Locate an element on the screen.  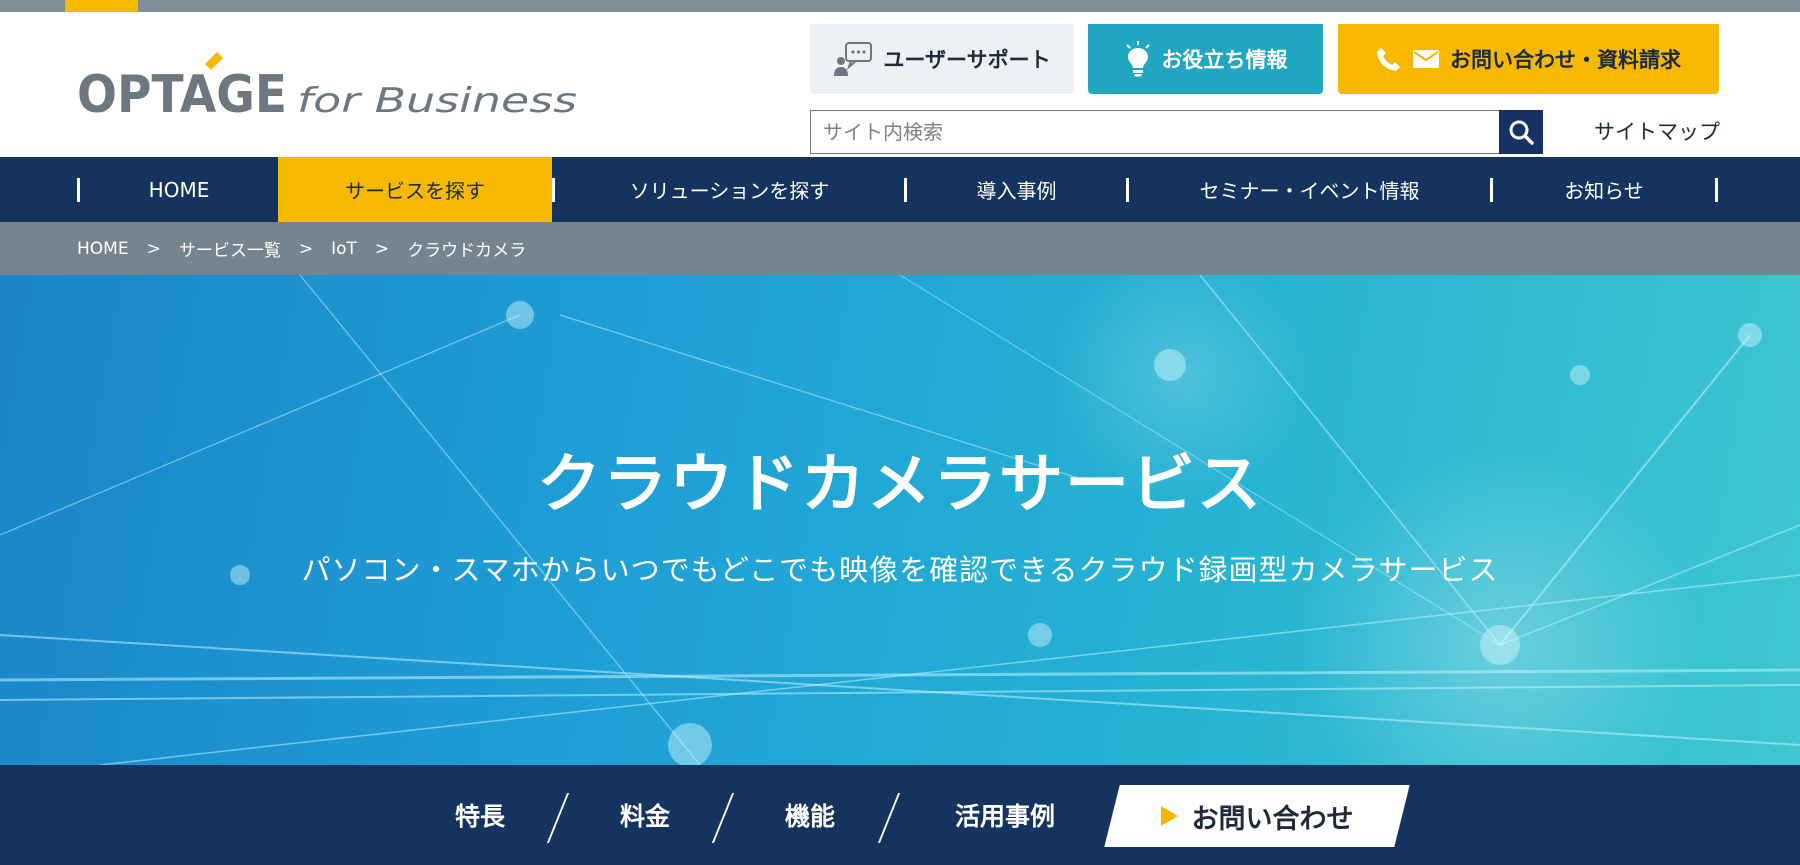
contact-request-label: お問い合わせ・資料請求 is located at coordinates (1565, 60).